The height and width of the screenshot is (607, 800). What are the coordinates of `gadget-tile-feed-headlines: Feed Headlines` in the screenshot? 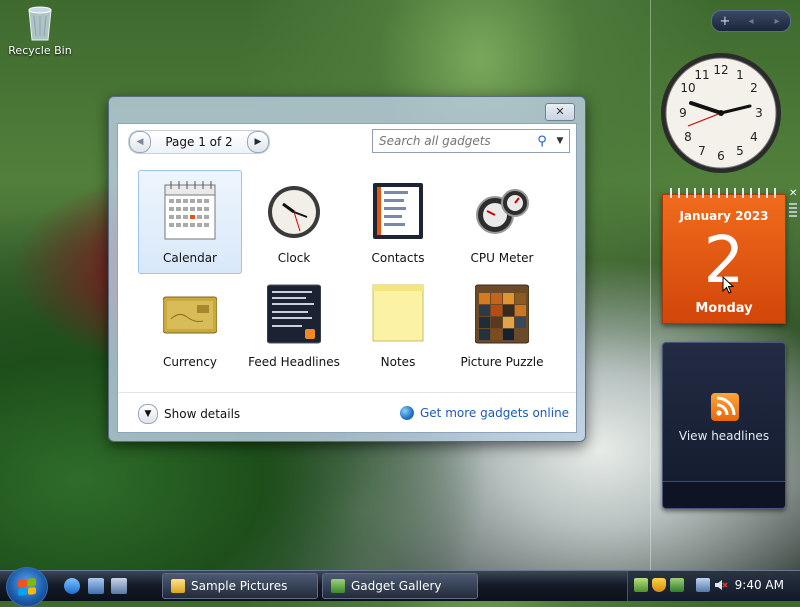 It's located at (294, 326).